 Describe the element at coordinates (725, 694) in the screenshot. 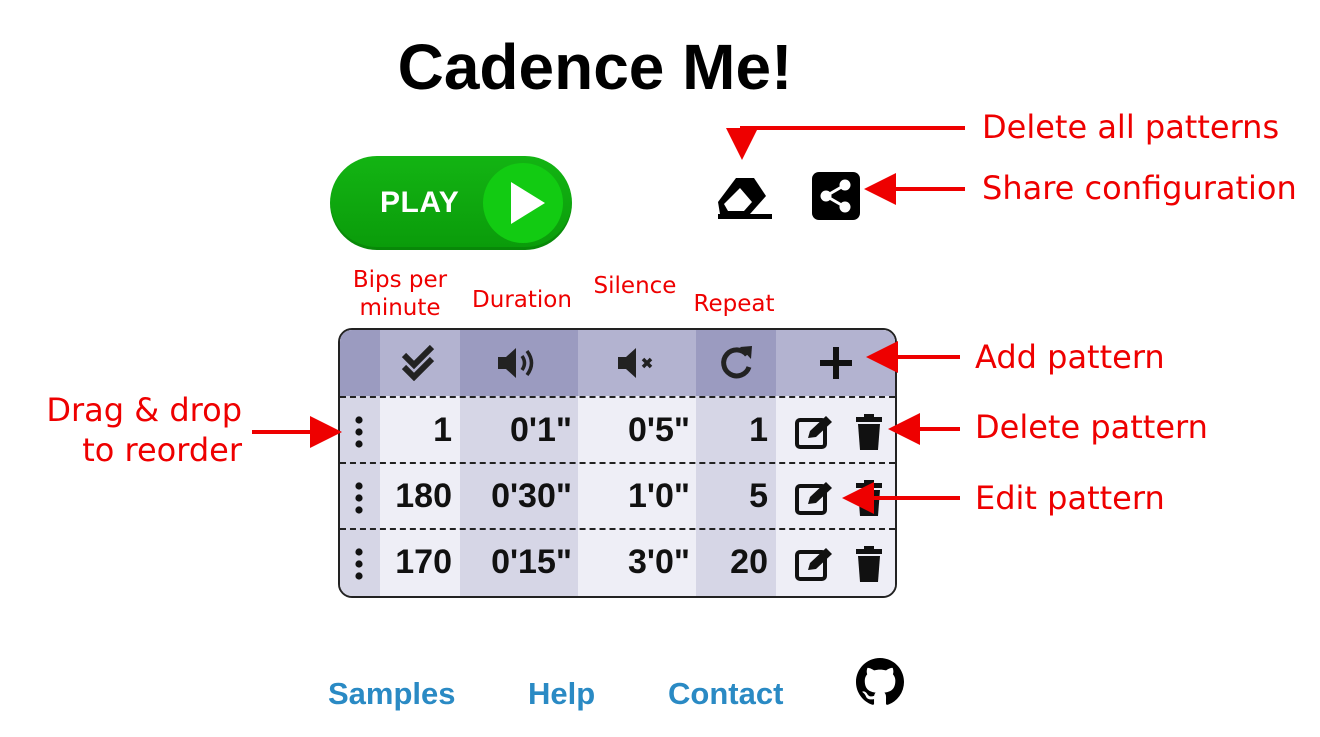

I see `contact-link: Contact` at that location.